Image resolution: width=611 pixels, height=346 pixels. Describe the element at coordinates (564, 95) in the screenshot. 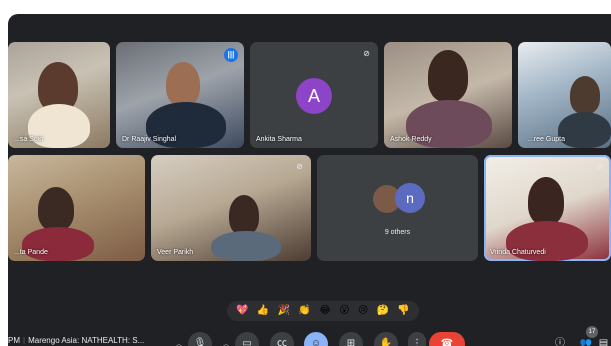

I see `participant-tile: ...ree Gupta` at that location.